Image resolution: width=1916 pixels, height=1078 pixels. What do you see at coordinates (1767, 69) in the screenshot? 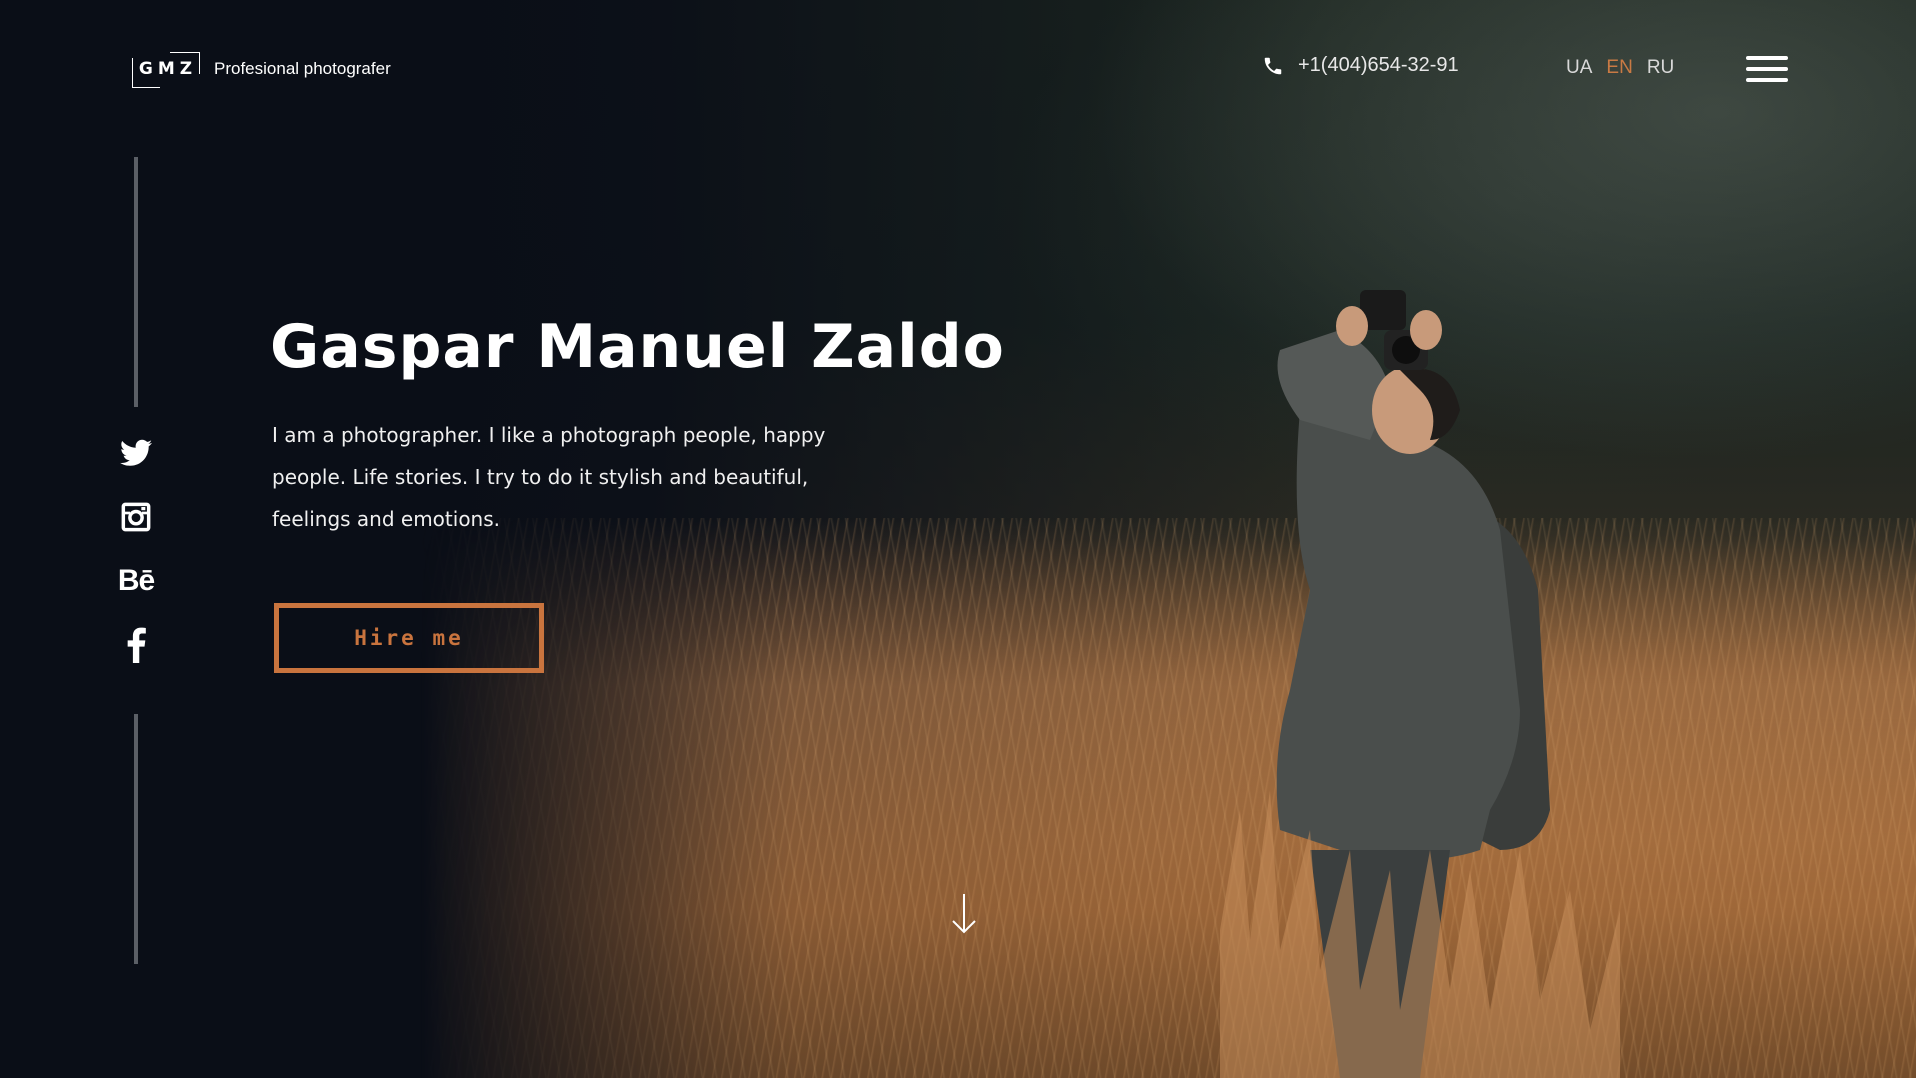
I see `hamburger-menu-icon` at bounding box center [1767, 69].